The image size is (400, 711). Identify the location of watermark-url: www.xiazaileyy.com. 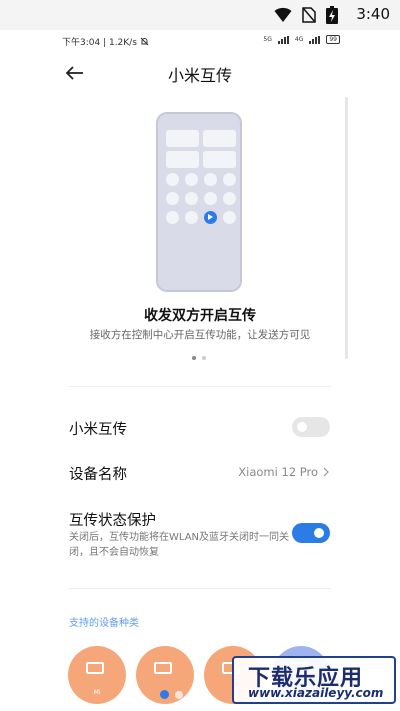
(316, 693).